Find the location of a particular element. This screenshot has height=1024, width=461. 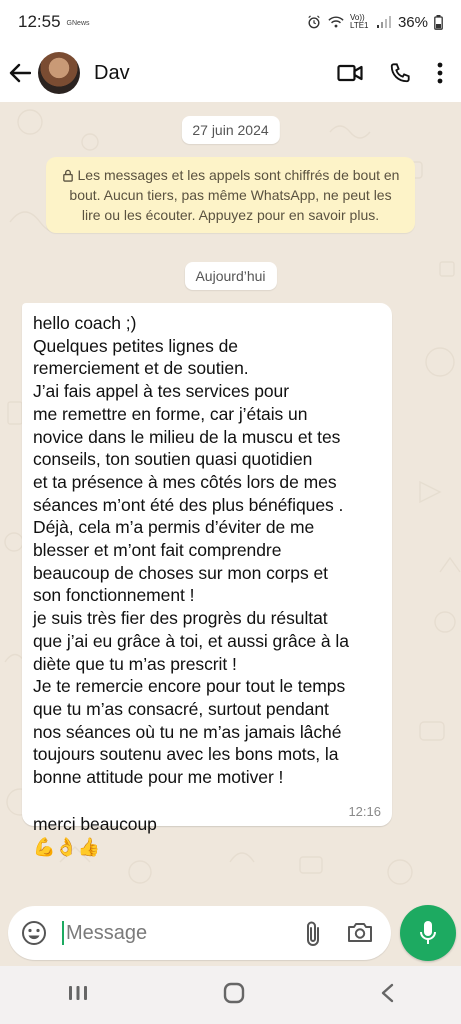

message-closing: merci beaucoup is located at coordinates (95, 824).